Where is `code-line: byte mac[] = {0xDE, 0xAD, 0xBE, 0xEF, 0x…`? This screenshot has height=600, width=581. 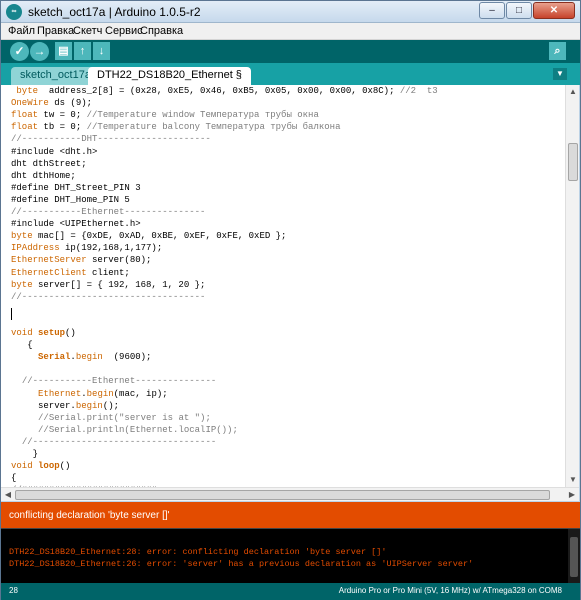 code-line: byte mac[] = {0xDE, 0xAD, 0xBE, 0xEF, 0x… is located at coordinates (148, 236).